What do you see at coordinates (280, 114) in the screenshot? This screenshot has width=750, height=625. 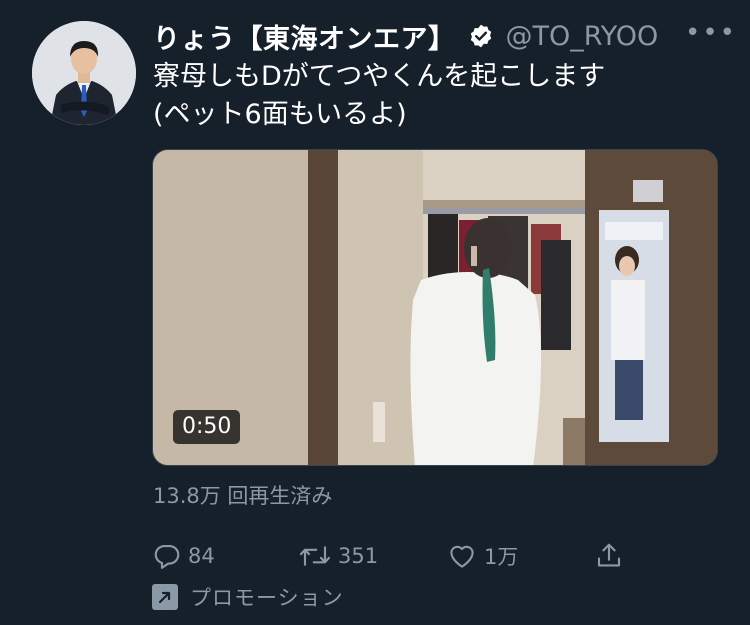 I see `tweet-text-line: (ペット6面もいるよ)` at bounding box center [280, 114].